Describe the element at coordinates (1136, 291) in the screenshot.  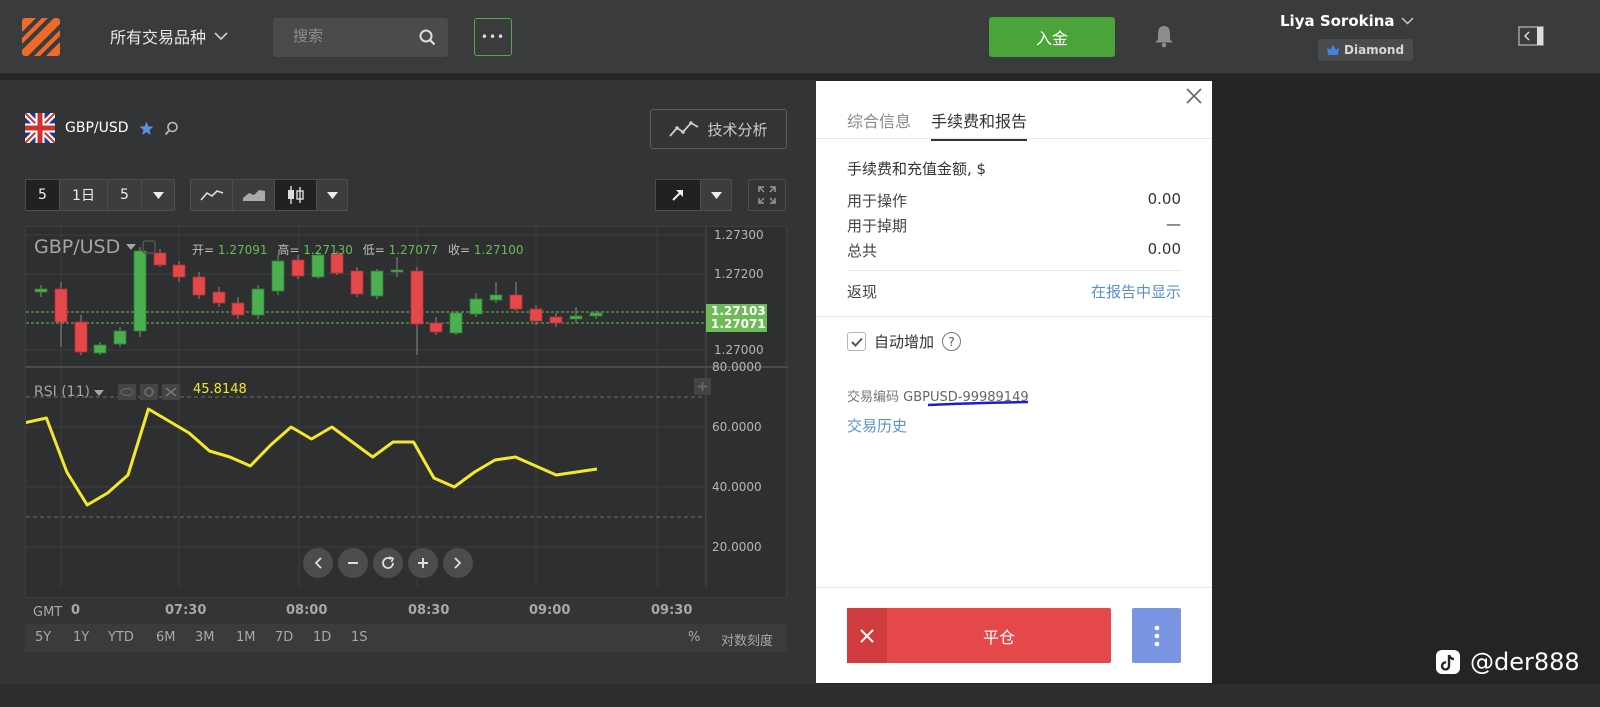
I see `cashback-report-link: 在报告中显示` at that location.